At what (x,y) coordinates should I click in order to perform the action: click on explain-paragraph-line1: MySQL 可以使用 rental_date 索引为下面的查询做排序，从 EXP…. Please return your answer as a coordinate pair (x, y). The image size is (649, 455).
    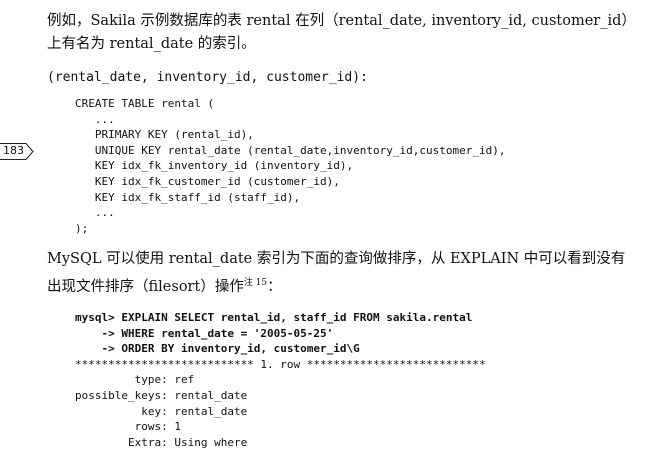
    Looking at the image, I should click on (336, 259).